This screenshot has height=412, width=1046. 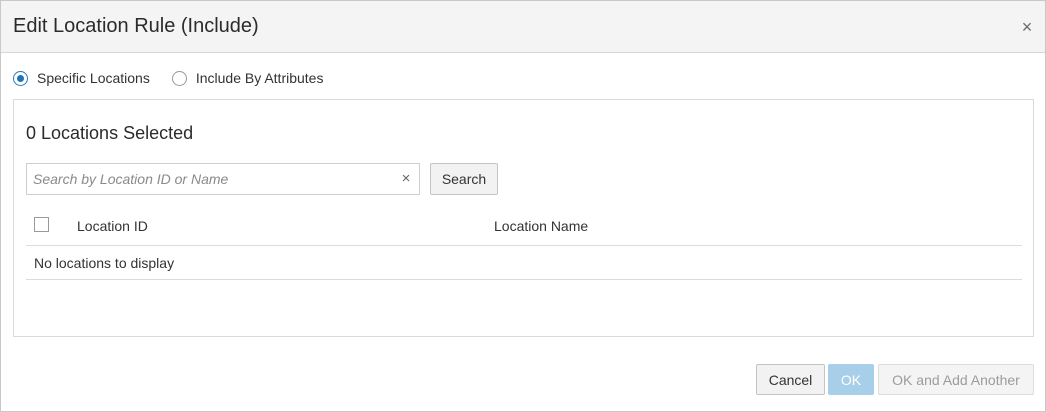 I want to click on location-search-box: ×, so click(x=223, y=179).